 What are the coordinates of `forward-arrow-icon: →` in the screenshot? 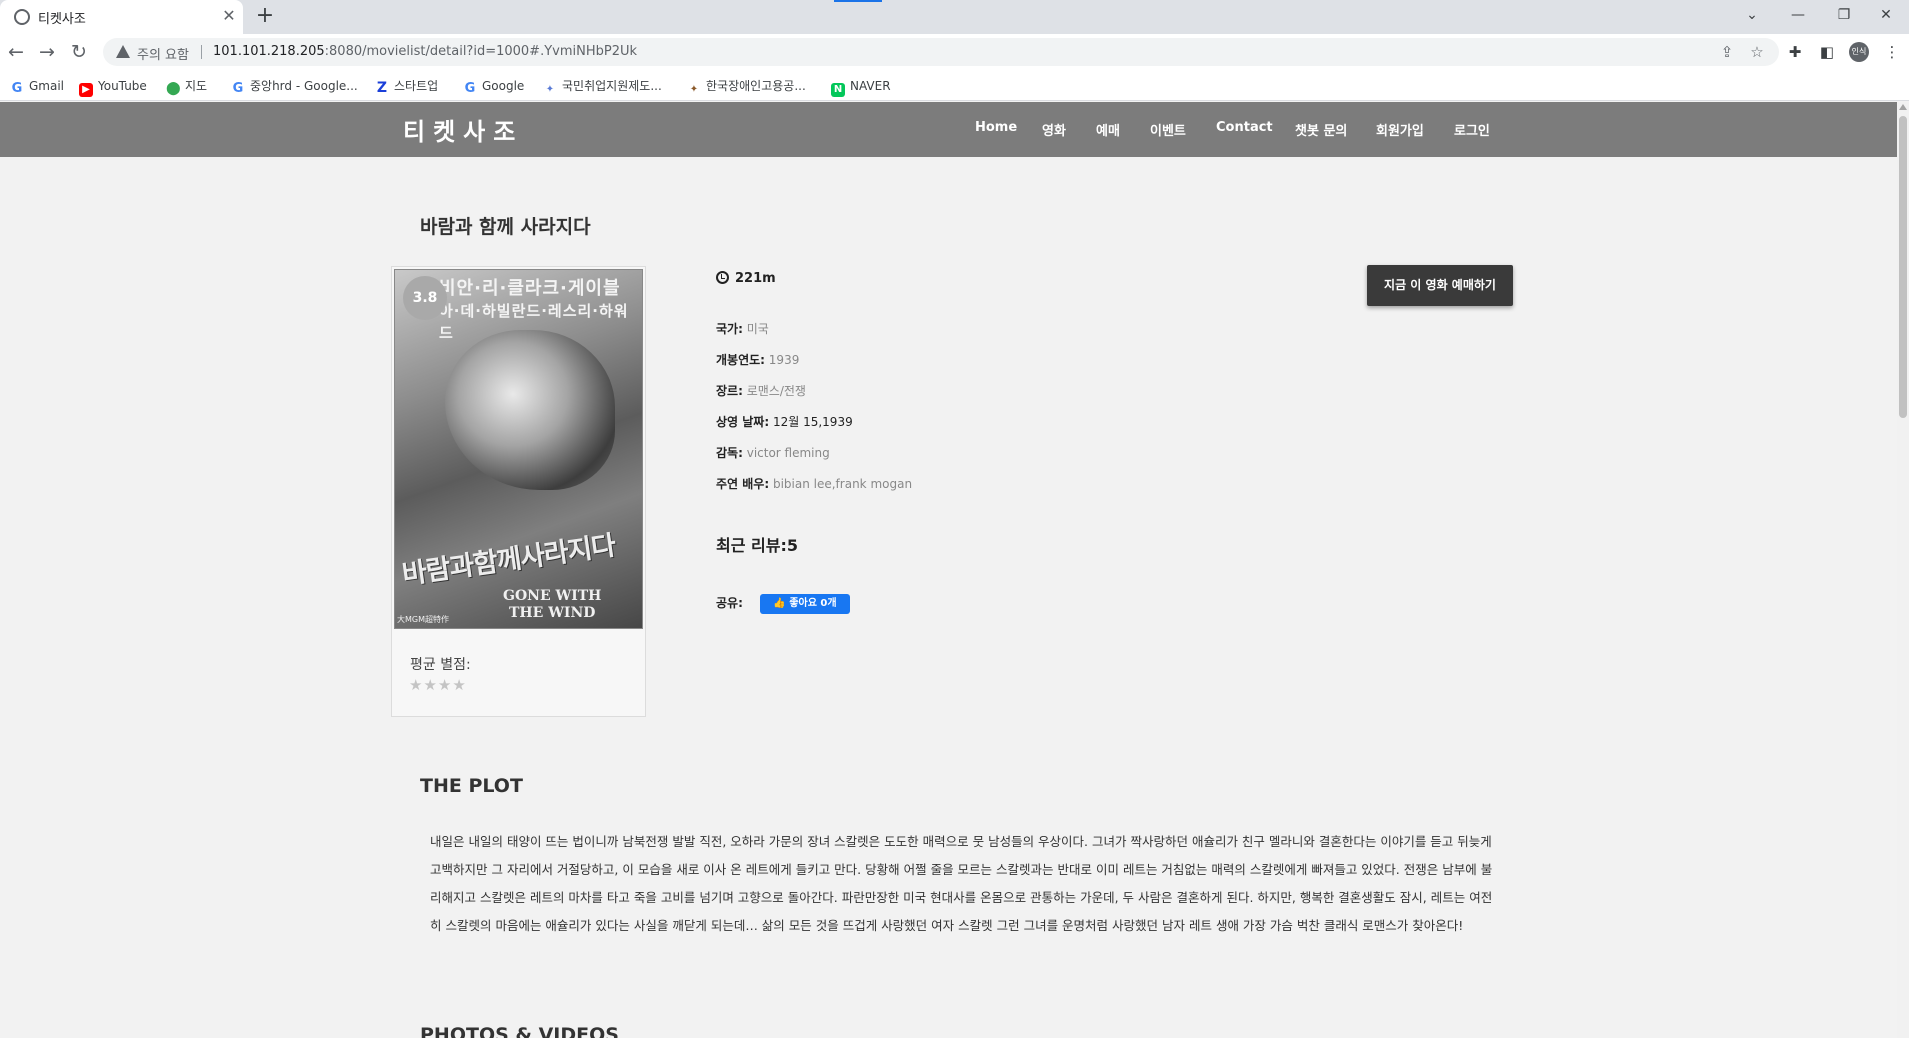 It's located at (47, 52).